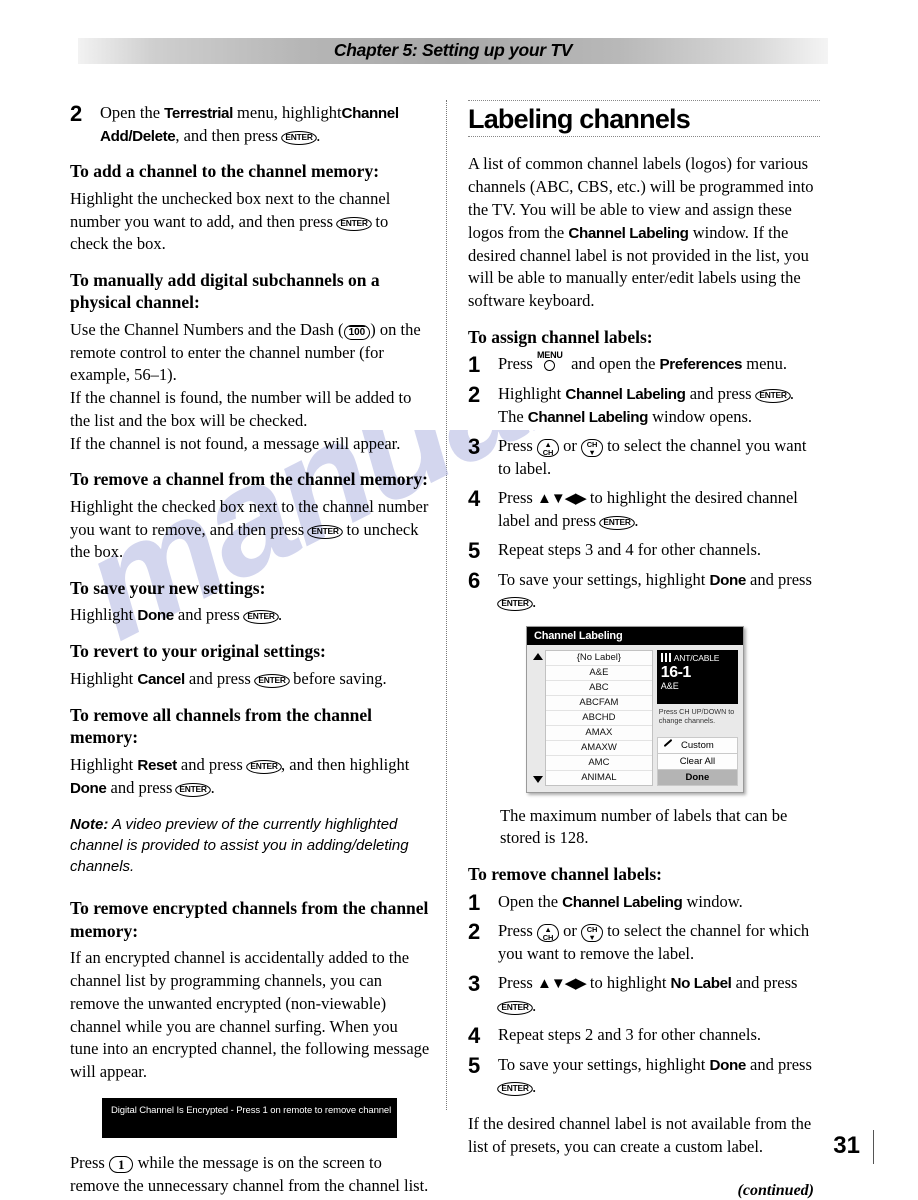 This screenshot has height=1200, width=918. I want to click on window-buttons: Custom Clear All Done, so click(697, 761).